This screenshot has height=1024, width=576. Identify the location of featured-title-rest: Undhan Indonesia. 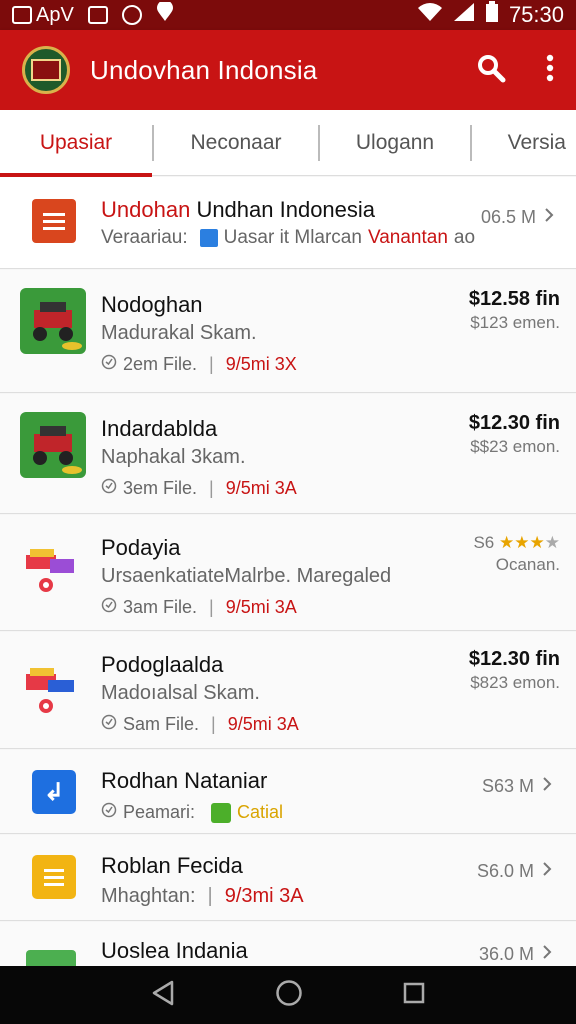
(286, 209).